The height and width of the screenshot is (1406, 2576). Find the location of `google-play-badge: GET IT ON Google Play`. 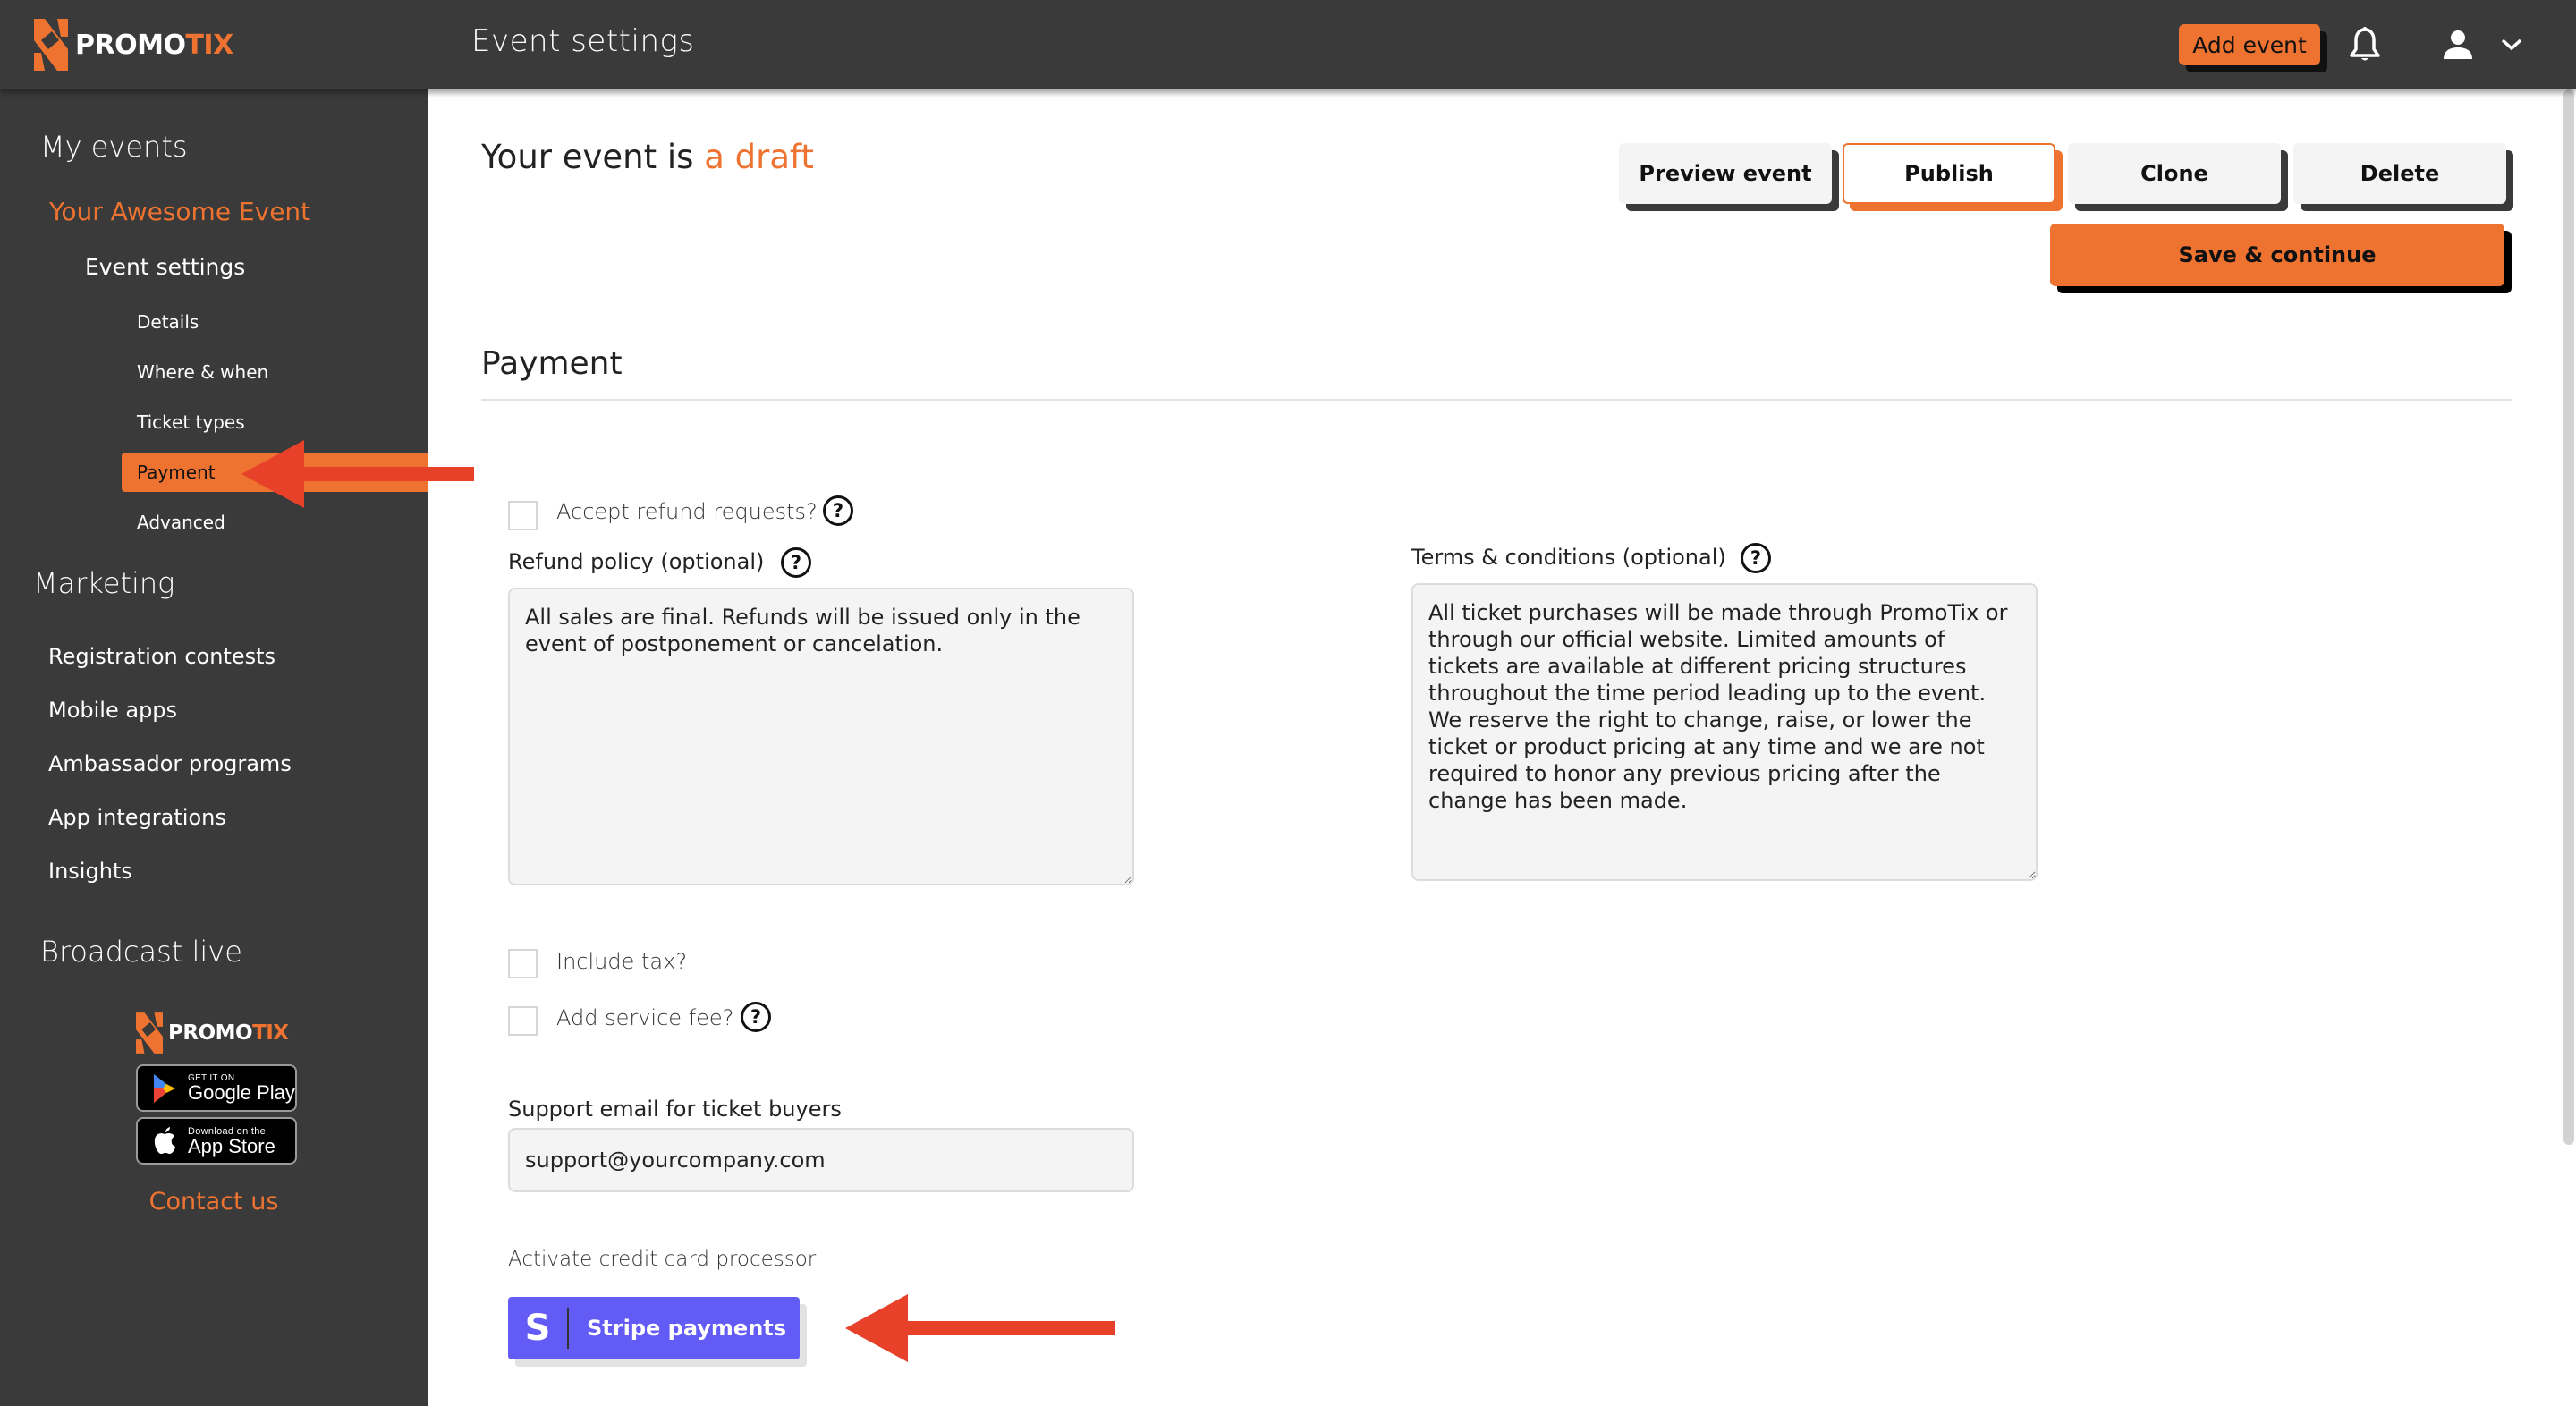

google-play-badge: GET IT ON Google Play is located at coordinates (216, 1088).